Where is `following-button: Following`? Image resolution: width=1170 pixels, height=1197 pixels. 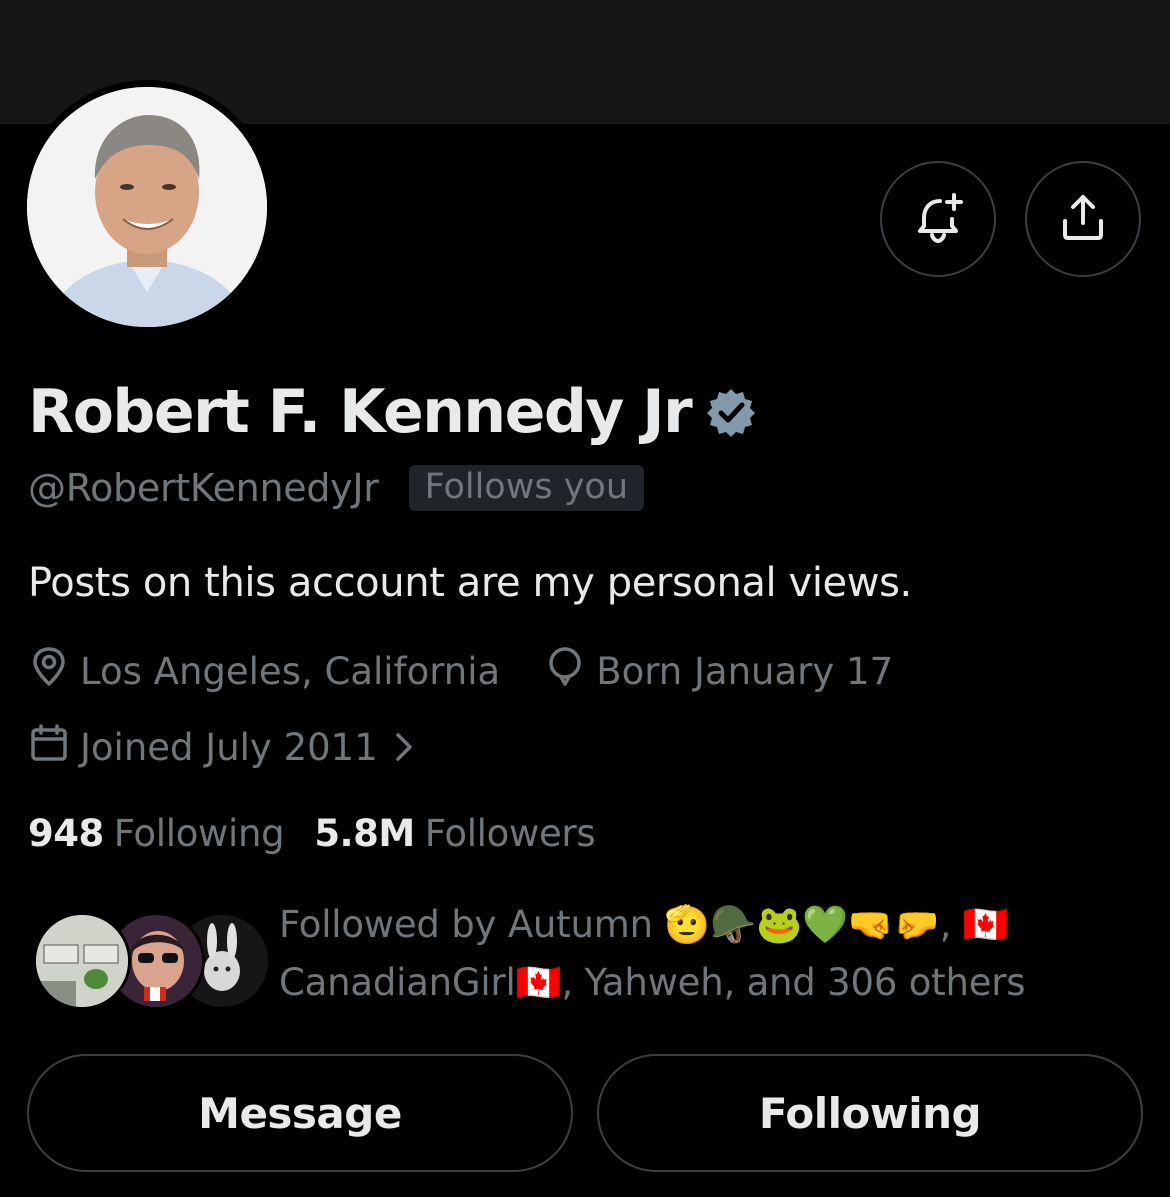 following-button: Following is located at coordinates (870, 1113).